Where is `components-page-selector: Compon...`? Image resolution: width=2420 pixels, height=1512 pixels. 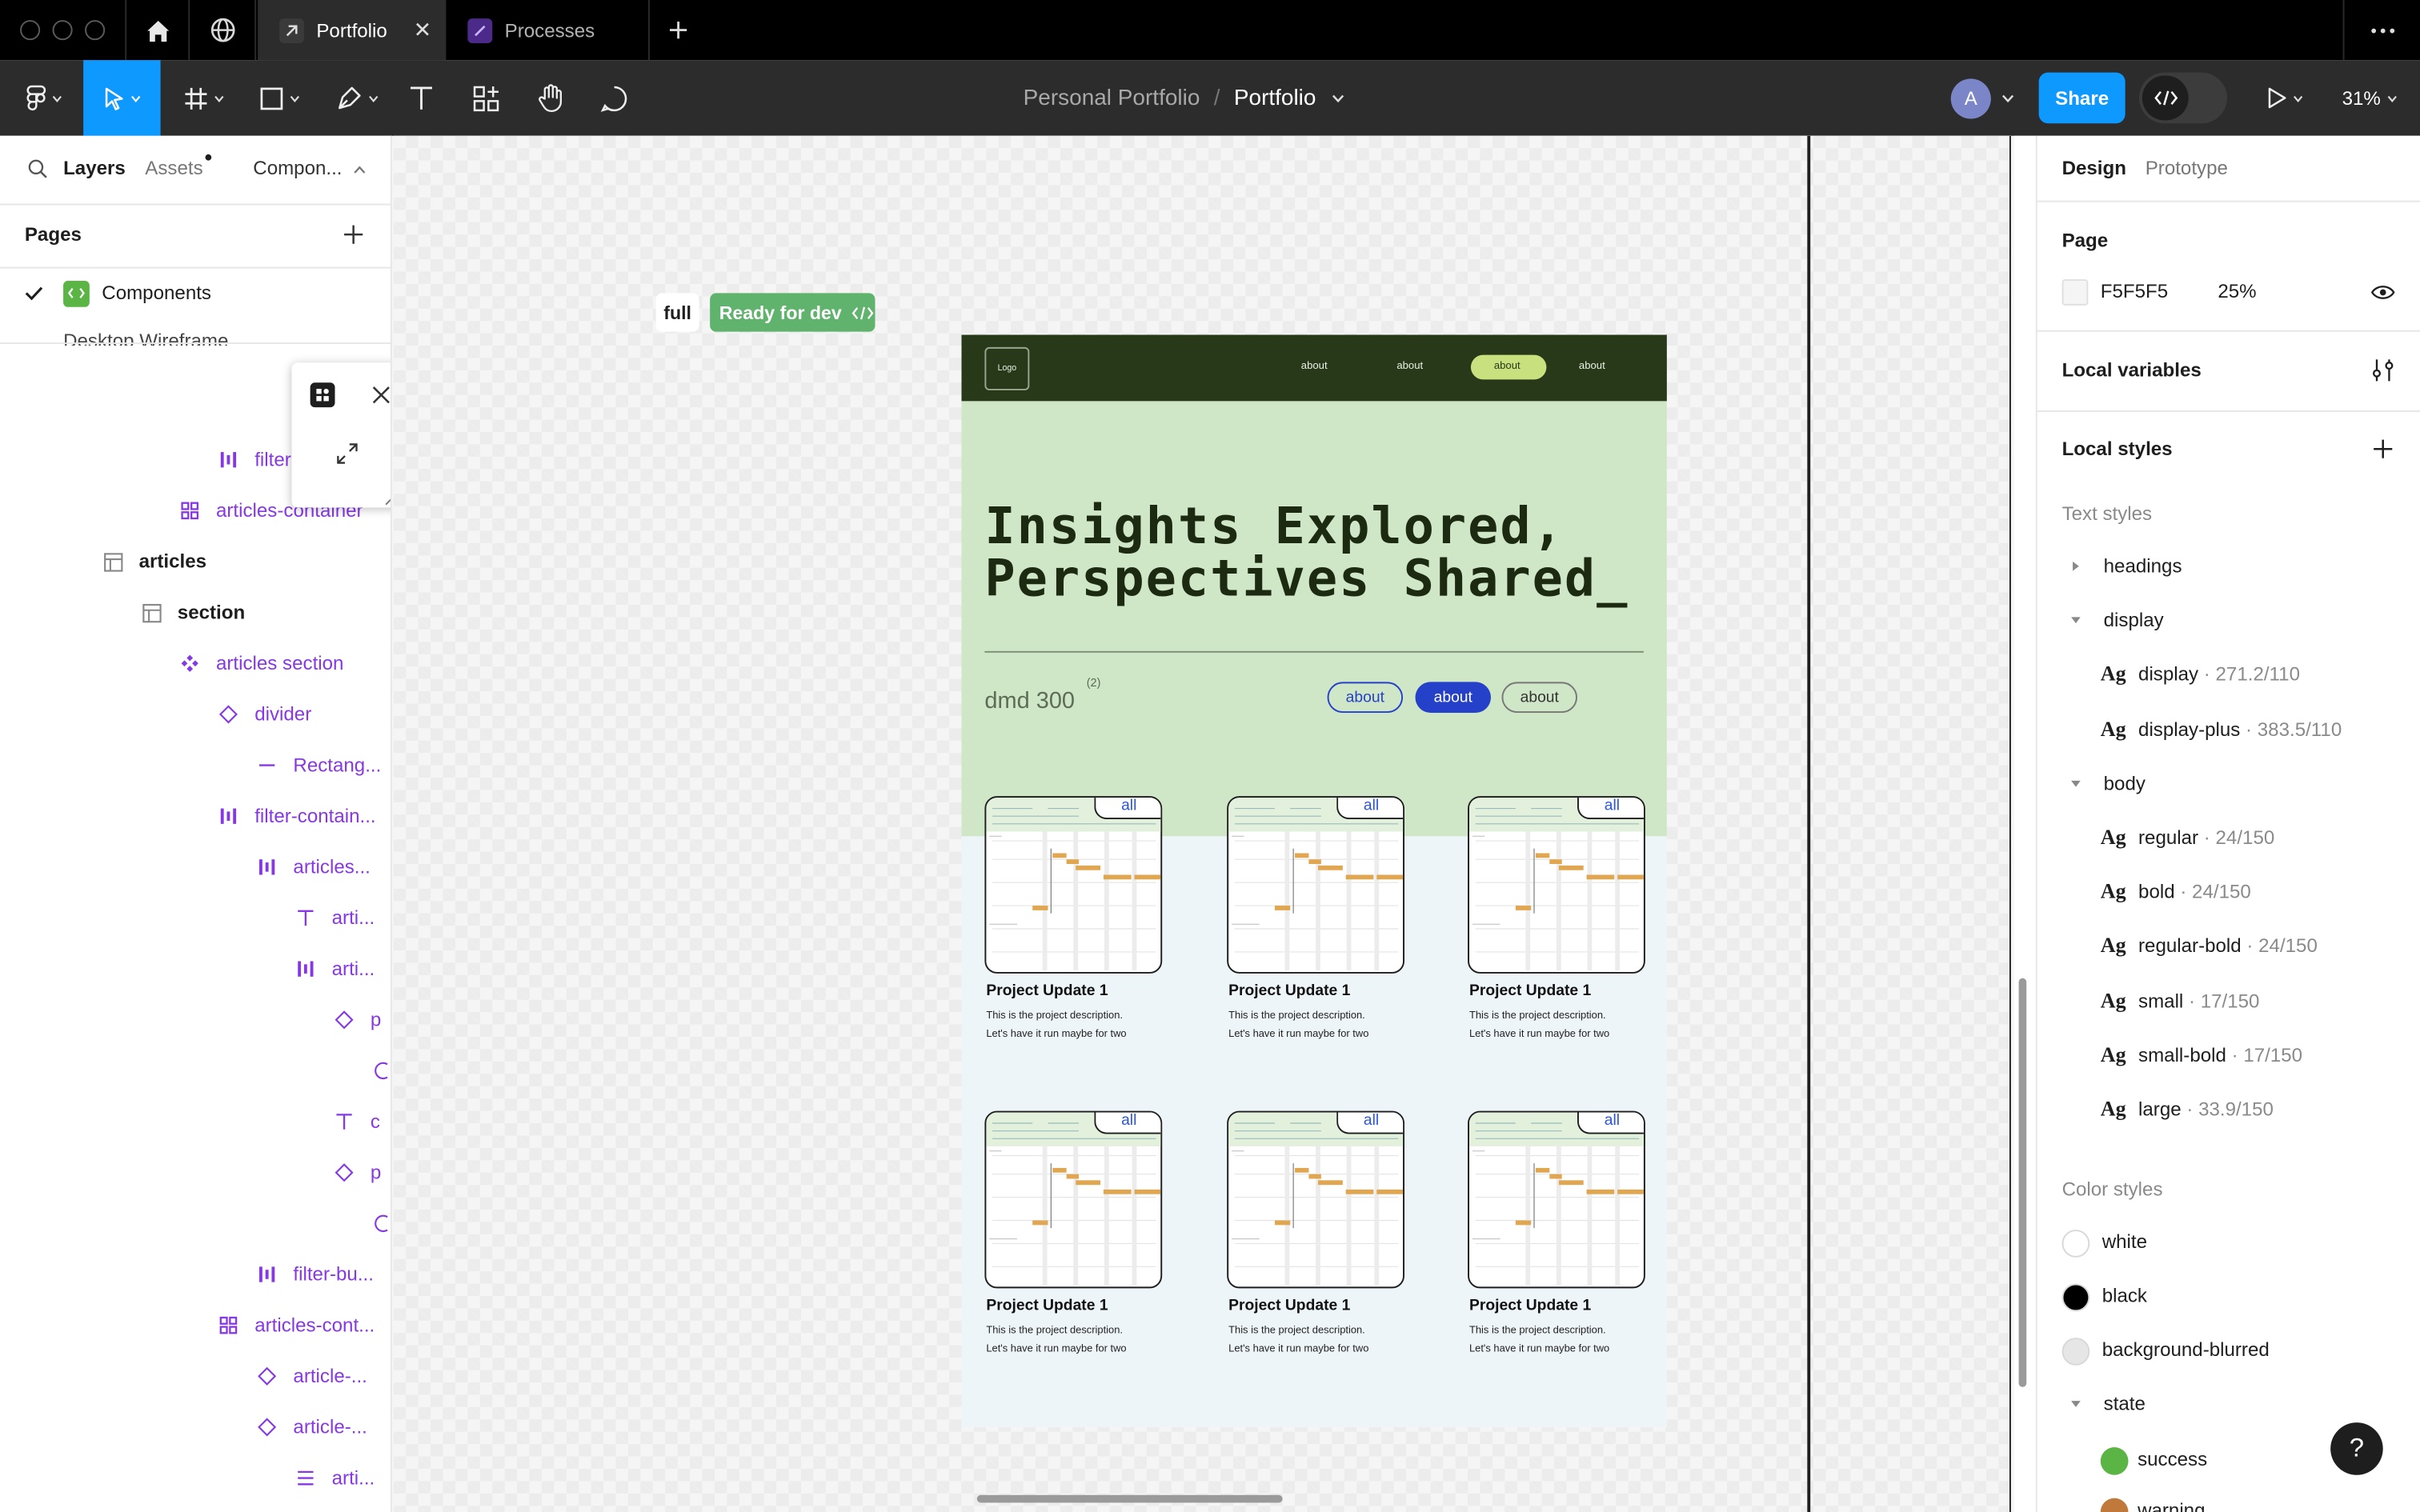
components-page-selector: Compon... is located at coordinates (297, 168).